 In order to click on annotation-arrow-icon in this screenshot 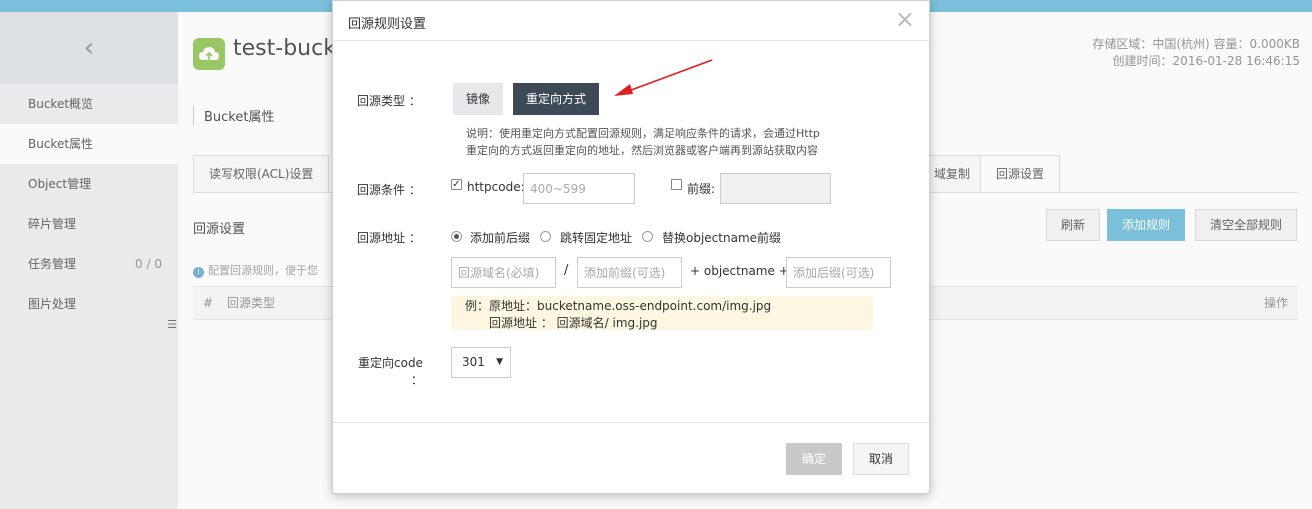, I will do `click(663, 77)`.